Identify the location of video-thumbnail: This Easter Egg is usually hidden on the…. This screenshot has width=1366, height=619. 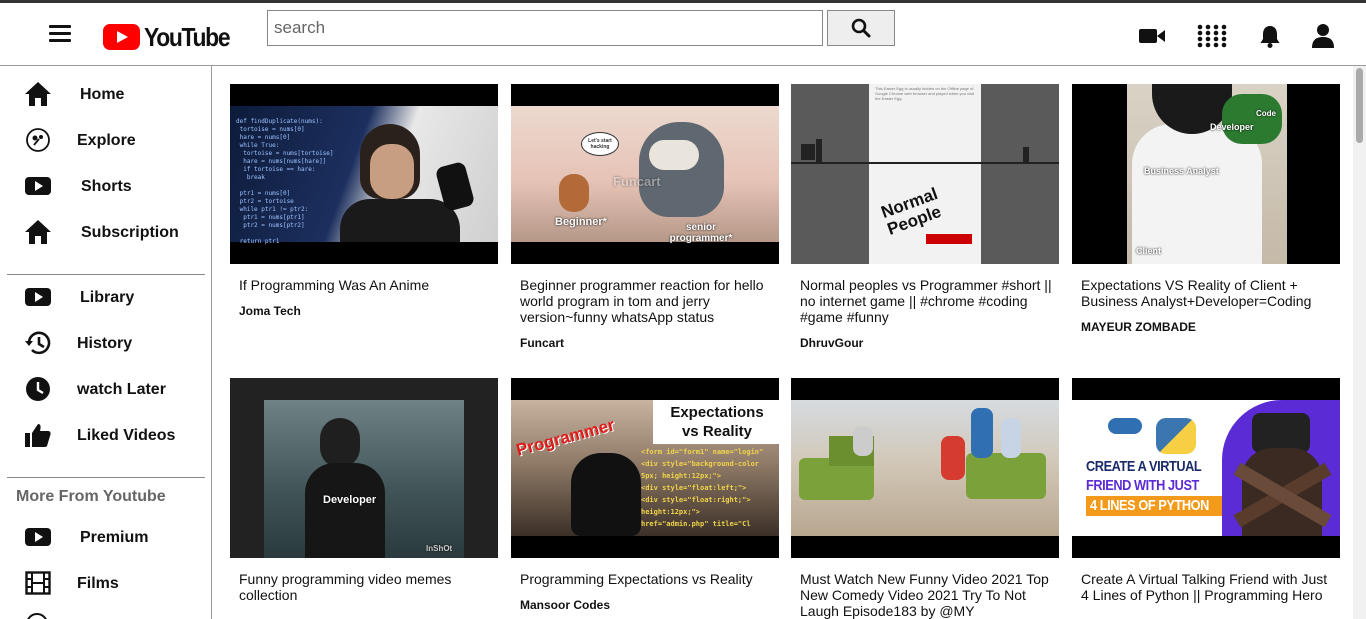
(925, 174).